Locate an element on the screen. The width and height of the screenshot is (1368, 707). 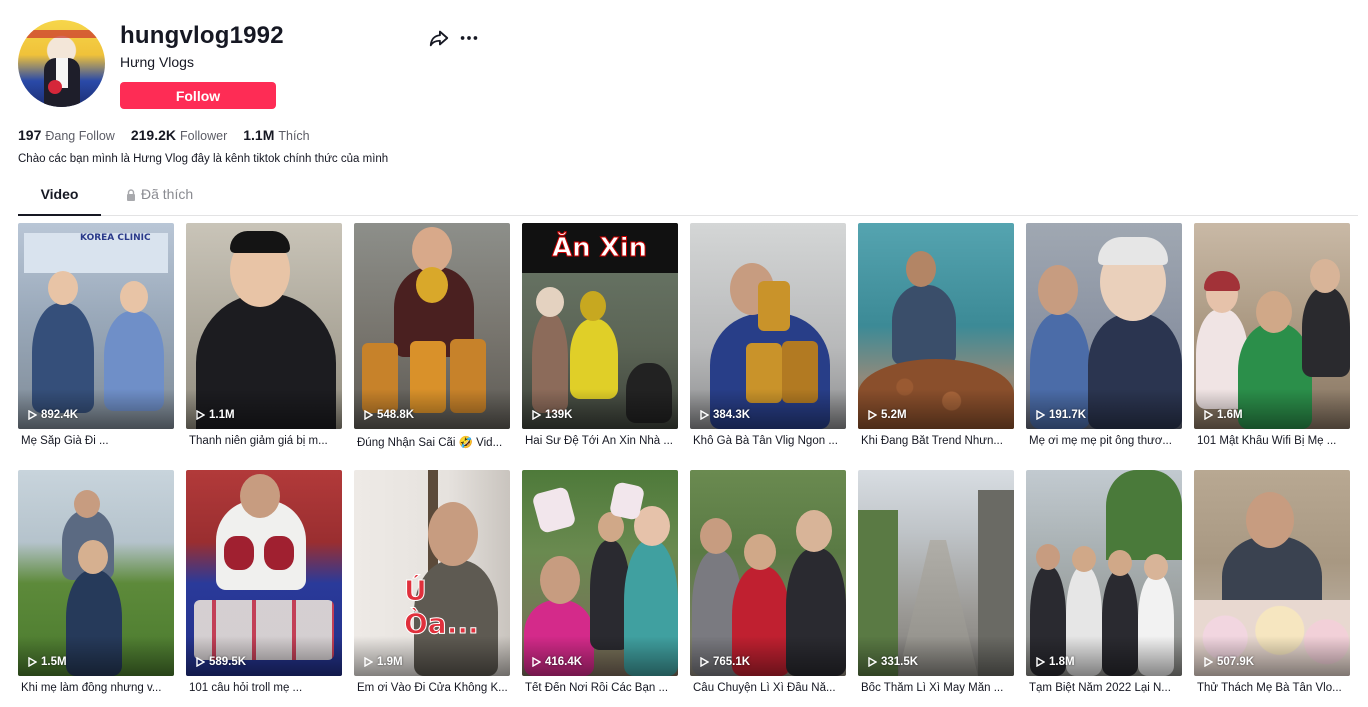
view-count: 1.5M is located at coordinates (54, 662).